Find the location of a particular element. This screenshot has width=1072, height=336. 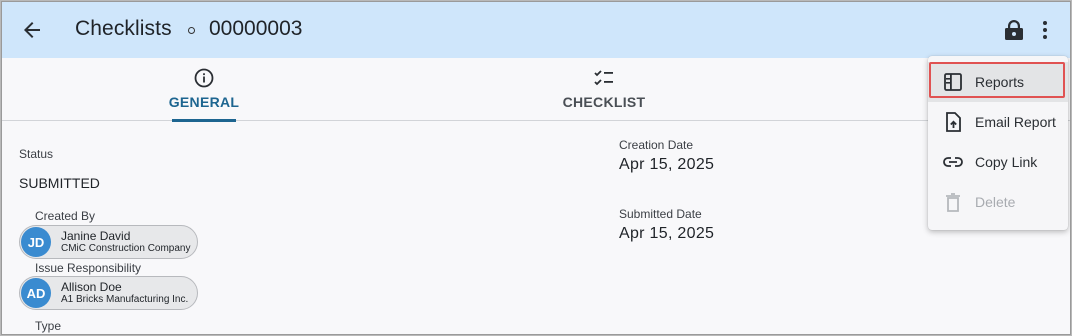

creation-date-value: Apr 15, 2025 is located at coordinates (667, 164).